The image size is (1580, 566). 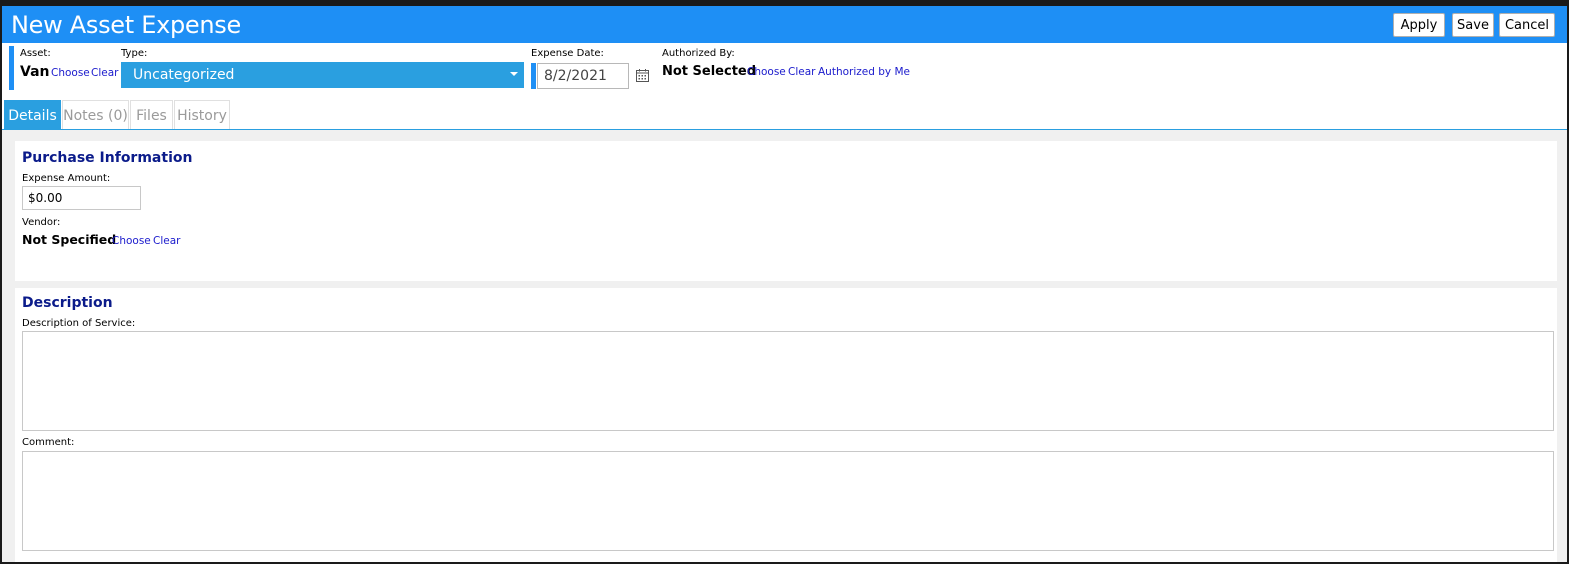 What do you see at coordinates (1527, 25) in the screenshot?
I see `cancel-button: Cancel` at bounding box center [1527, 25].